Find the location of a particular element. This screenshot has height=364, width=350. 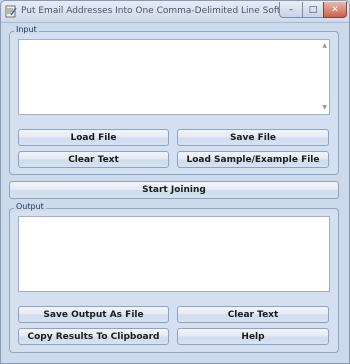

maximize-button: □ is located at coordinates (313, 10).